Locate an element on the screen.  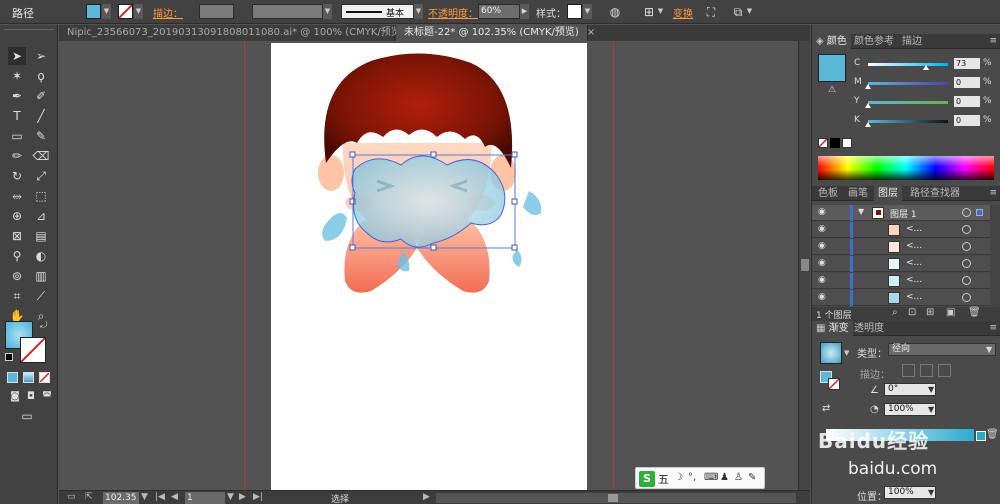
stroke-within-icon is located at coordinates (908, 370).